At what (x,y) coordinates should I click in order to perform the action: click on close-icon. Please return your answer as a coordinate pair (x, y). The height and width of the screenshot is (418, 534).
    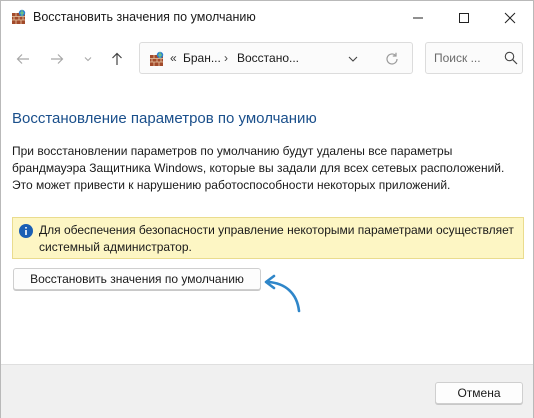
    Looking at the image, I should click on (510, 18).